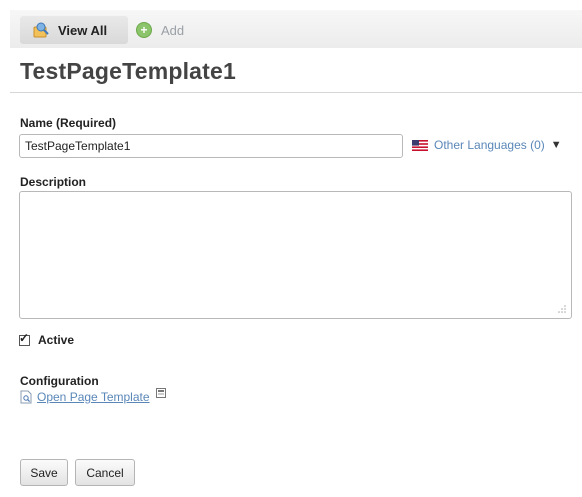  Describe the element at coordinates (556, 145) in the screenshot. I see `caret-down-icon: ▼` at that location.